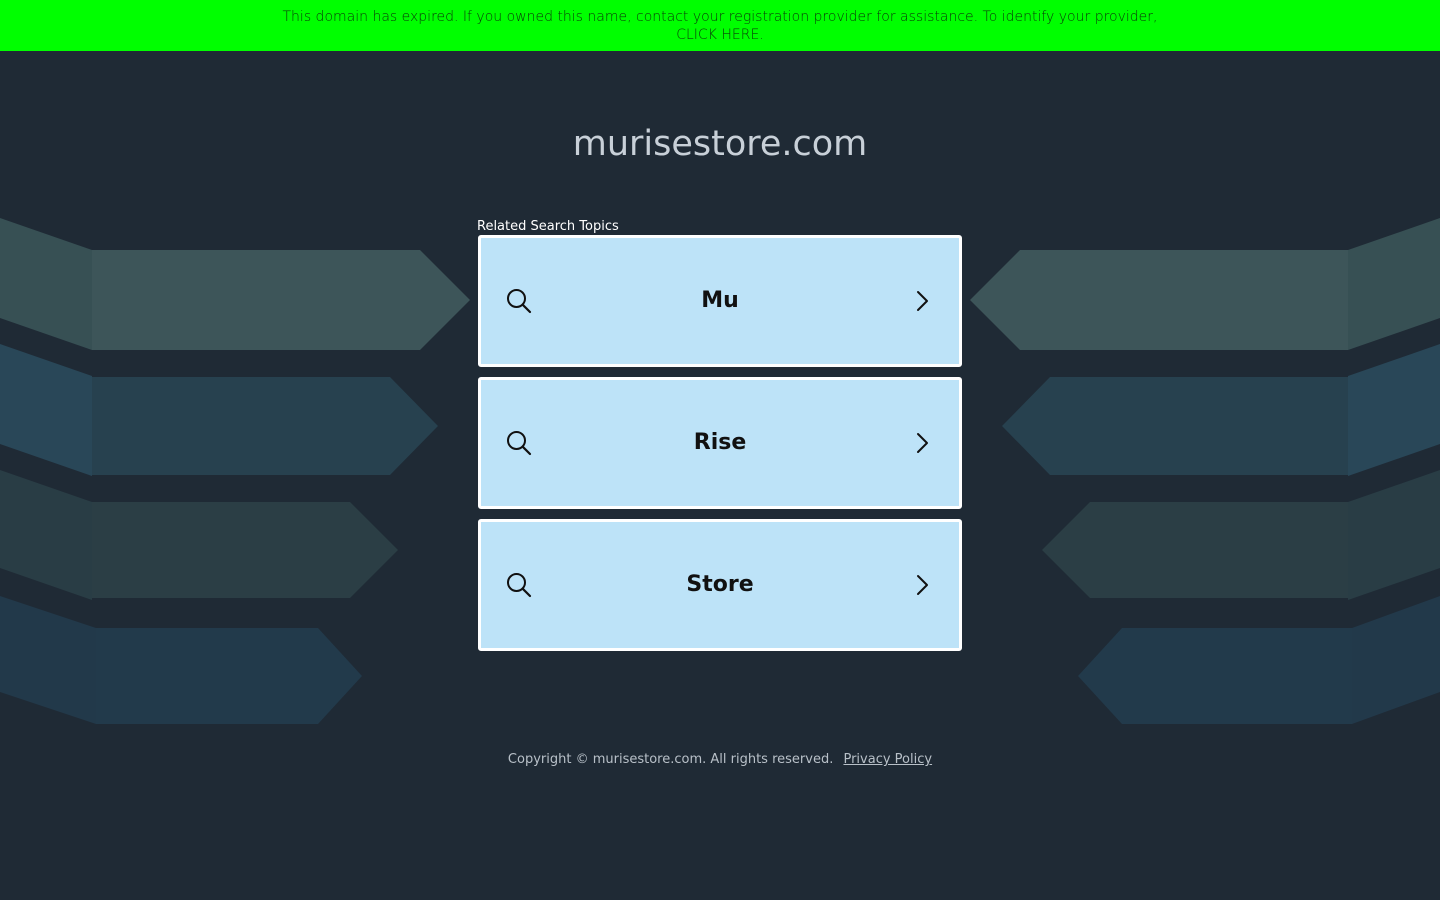 The height and width of the screenshot is (900, 1440). I want to click on topic-label: Mu, so click(720, 300).